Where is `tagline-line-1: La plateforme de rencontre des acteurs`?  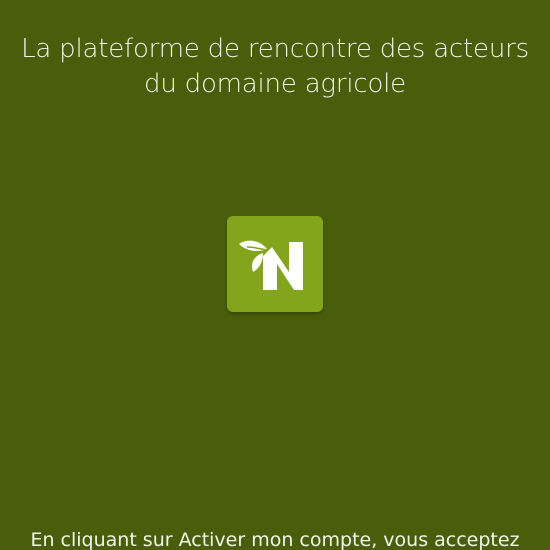
tagline-line-1: La plateforme de rencontre des acteurs is located at coordinates (275, 49).